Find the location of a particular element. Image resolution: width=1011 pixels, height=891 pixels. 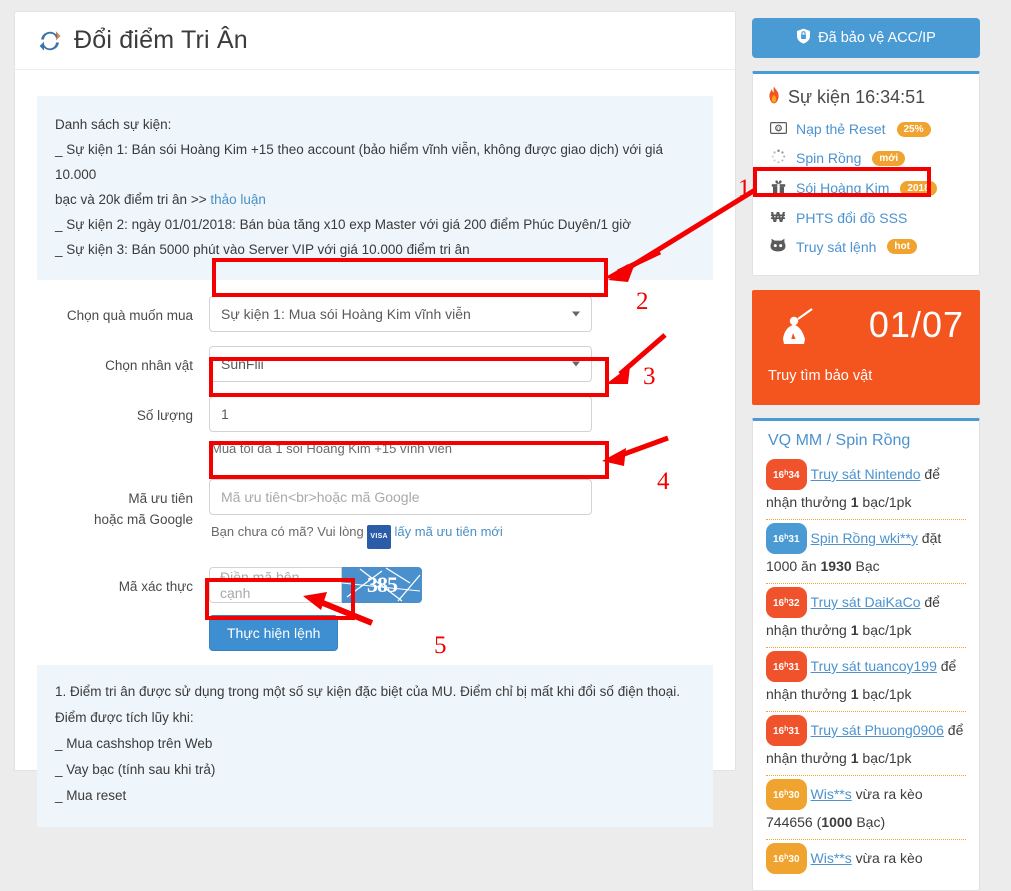

priority-code-hint-before: Bạn chưa có mã? Vui lòng is located at coordinates (289, 531).